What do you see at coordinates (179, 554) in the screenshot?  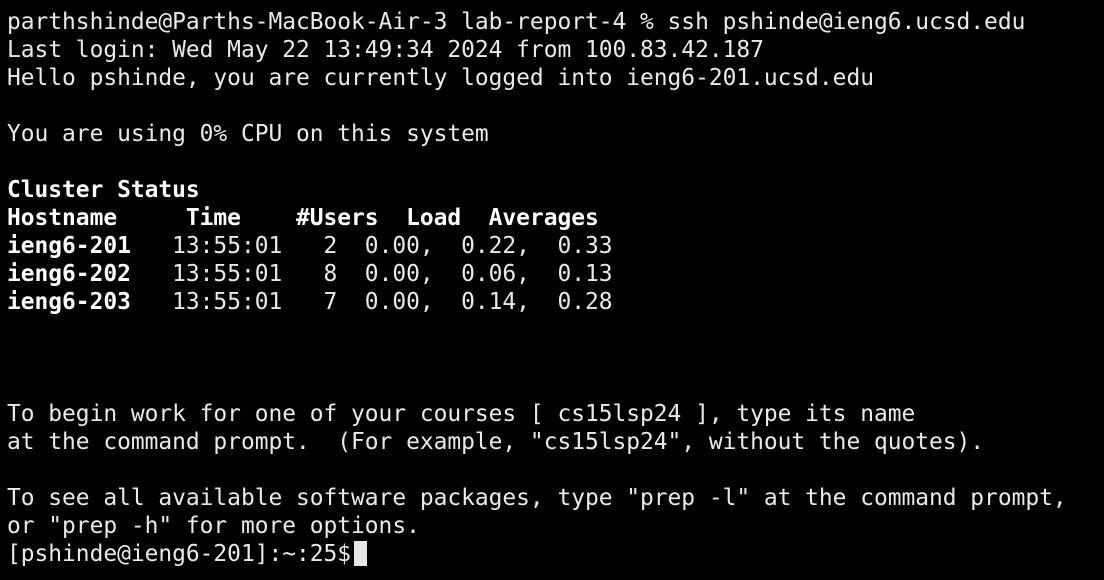 I see `shell-prompt: [pshinde@ieng6-201]:~:25$` at bounding box center [179, 554].